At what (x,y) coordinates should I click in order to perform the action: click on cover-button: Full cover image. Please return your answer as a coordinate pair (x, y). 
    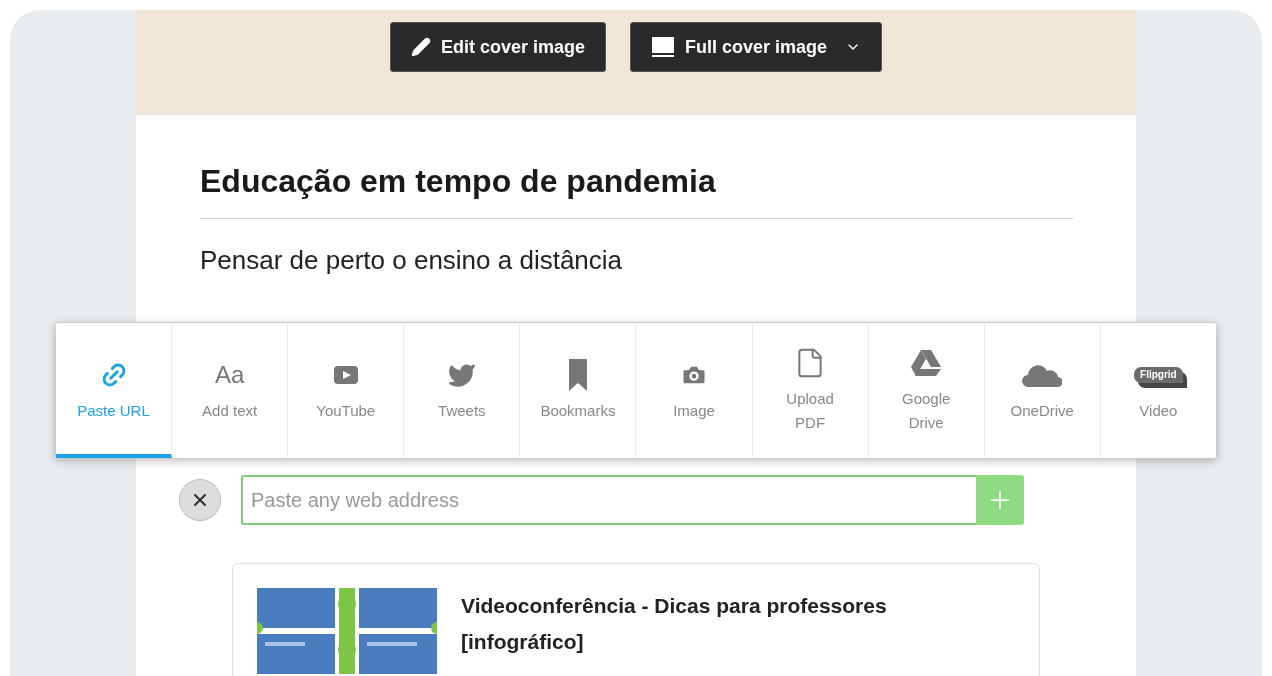
    Looking at the image, I should click on (756, 47).